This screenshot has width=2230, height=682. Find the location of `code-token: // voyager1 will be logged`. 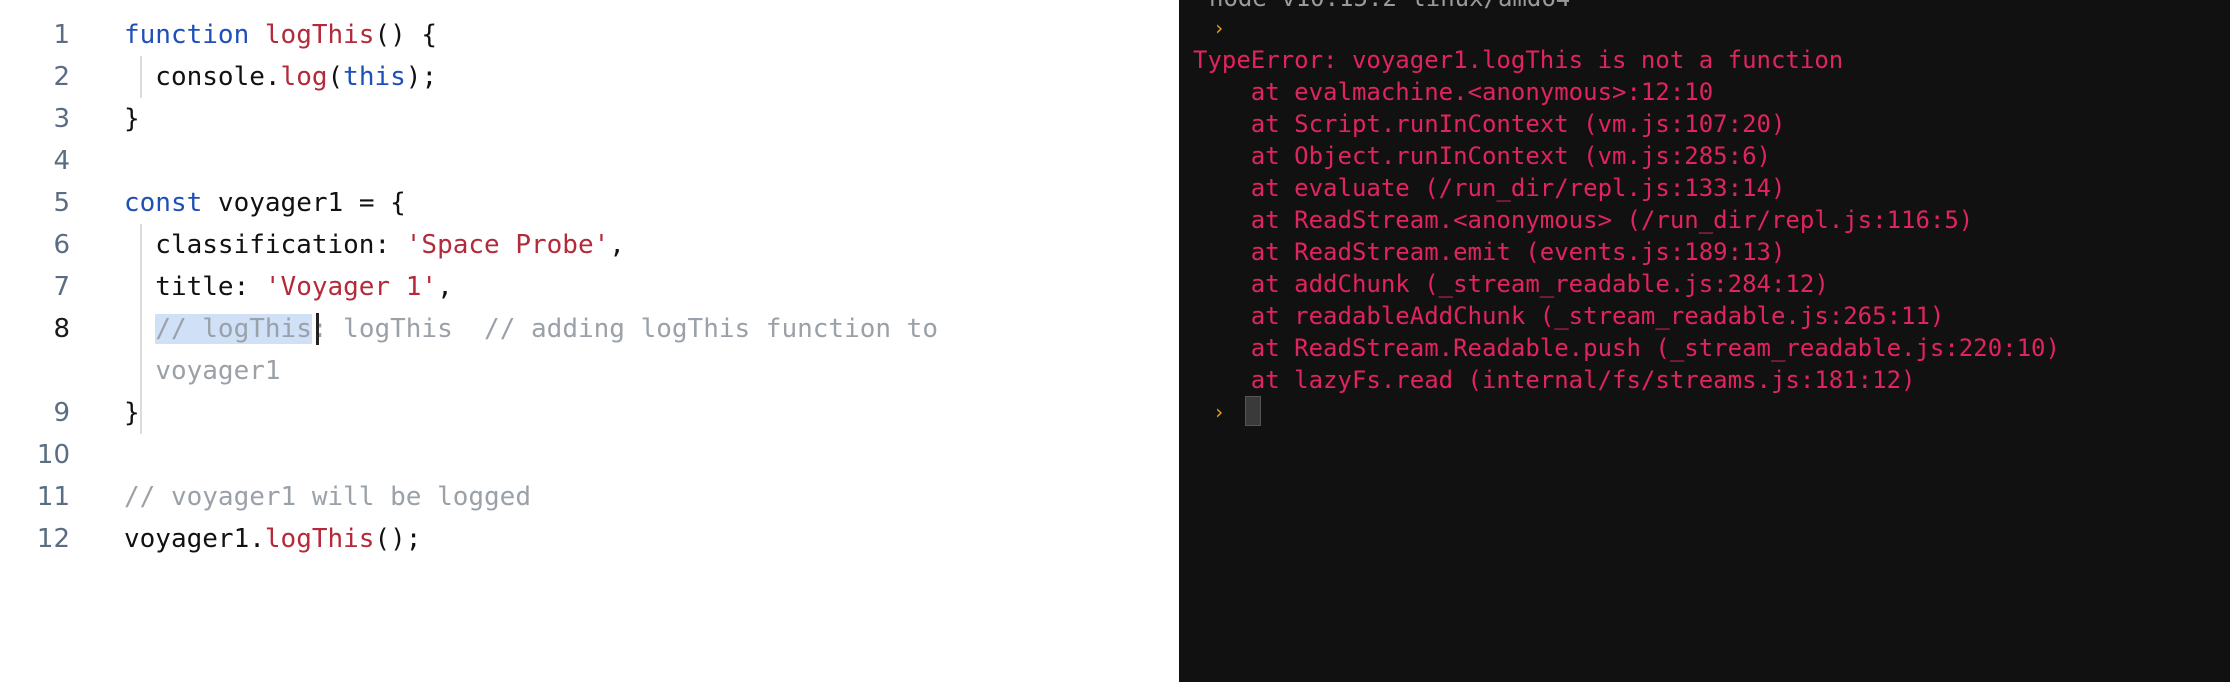

code-token: // voyager1 will be logged is located at coordinates (327, 497).